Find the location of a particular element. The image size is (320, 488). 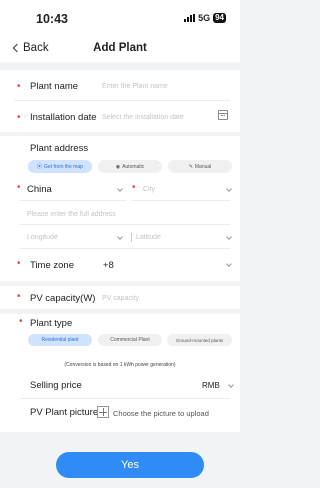

time-zone-row: • Time zone +8 is located at coordinates (120, 265).